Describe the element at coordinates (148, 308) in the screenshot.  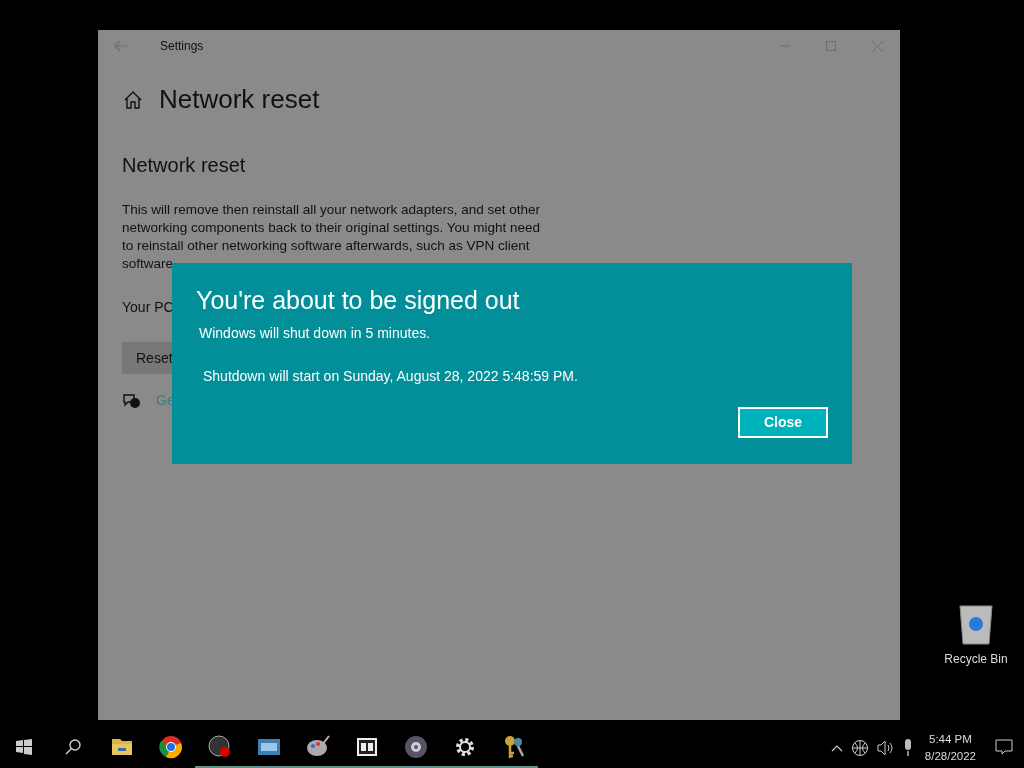
I see `status-text: Your PC` at that location.